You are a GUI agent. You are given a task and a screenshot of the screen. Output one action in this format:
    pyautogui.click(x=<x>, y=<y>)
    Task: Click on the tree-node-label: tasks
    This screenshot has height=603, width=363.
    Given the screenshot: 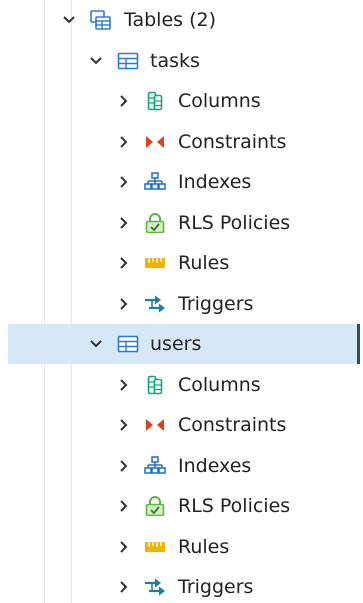 What is the action you would take?
    pyautogui.click(x=175, y=61)
    